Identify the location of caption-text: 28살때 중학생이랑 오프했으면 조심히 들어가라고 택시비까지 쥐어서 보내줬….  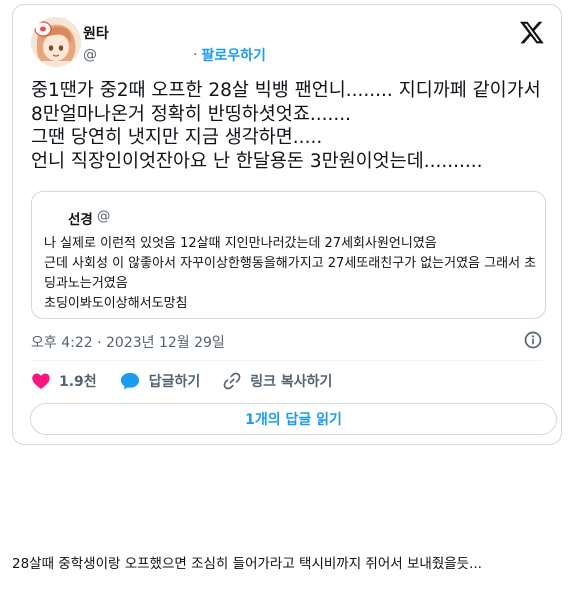
(247, 564).